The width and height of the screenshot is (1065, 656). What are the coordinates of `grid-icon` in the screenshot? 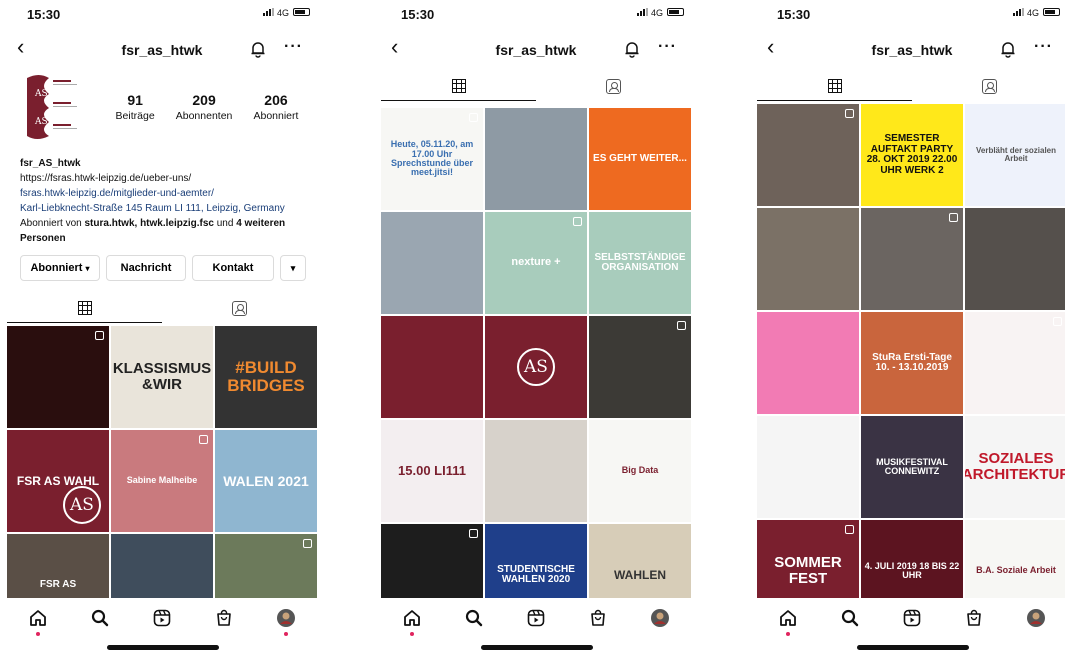 It's located at (834, 86).